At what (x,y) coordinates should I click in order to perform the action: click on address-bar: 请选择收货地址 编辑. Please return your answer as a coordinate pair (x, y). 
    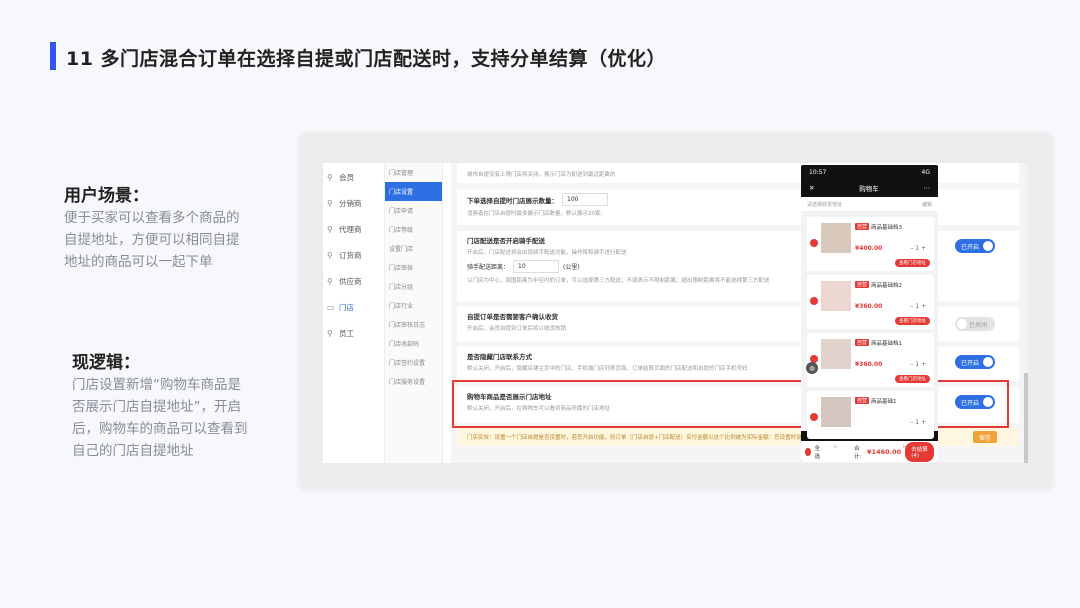
    Looking at the image, I should click on (869, 204).